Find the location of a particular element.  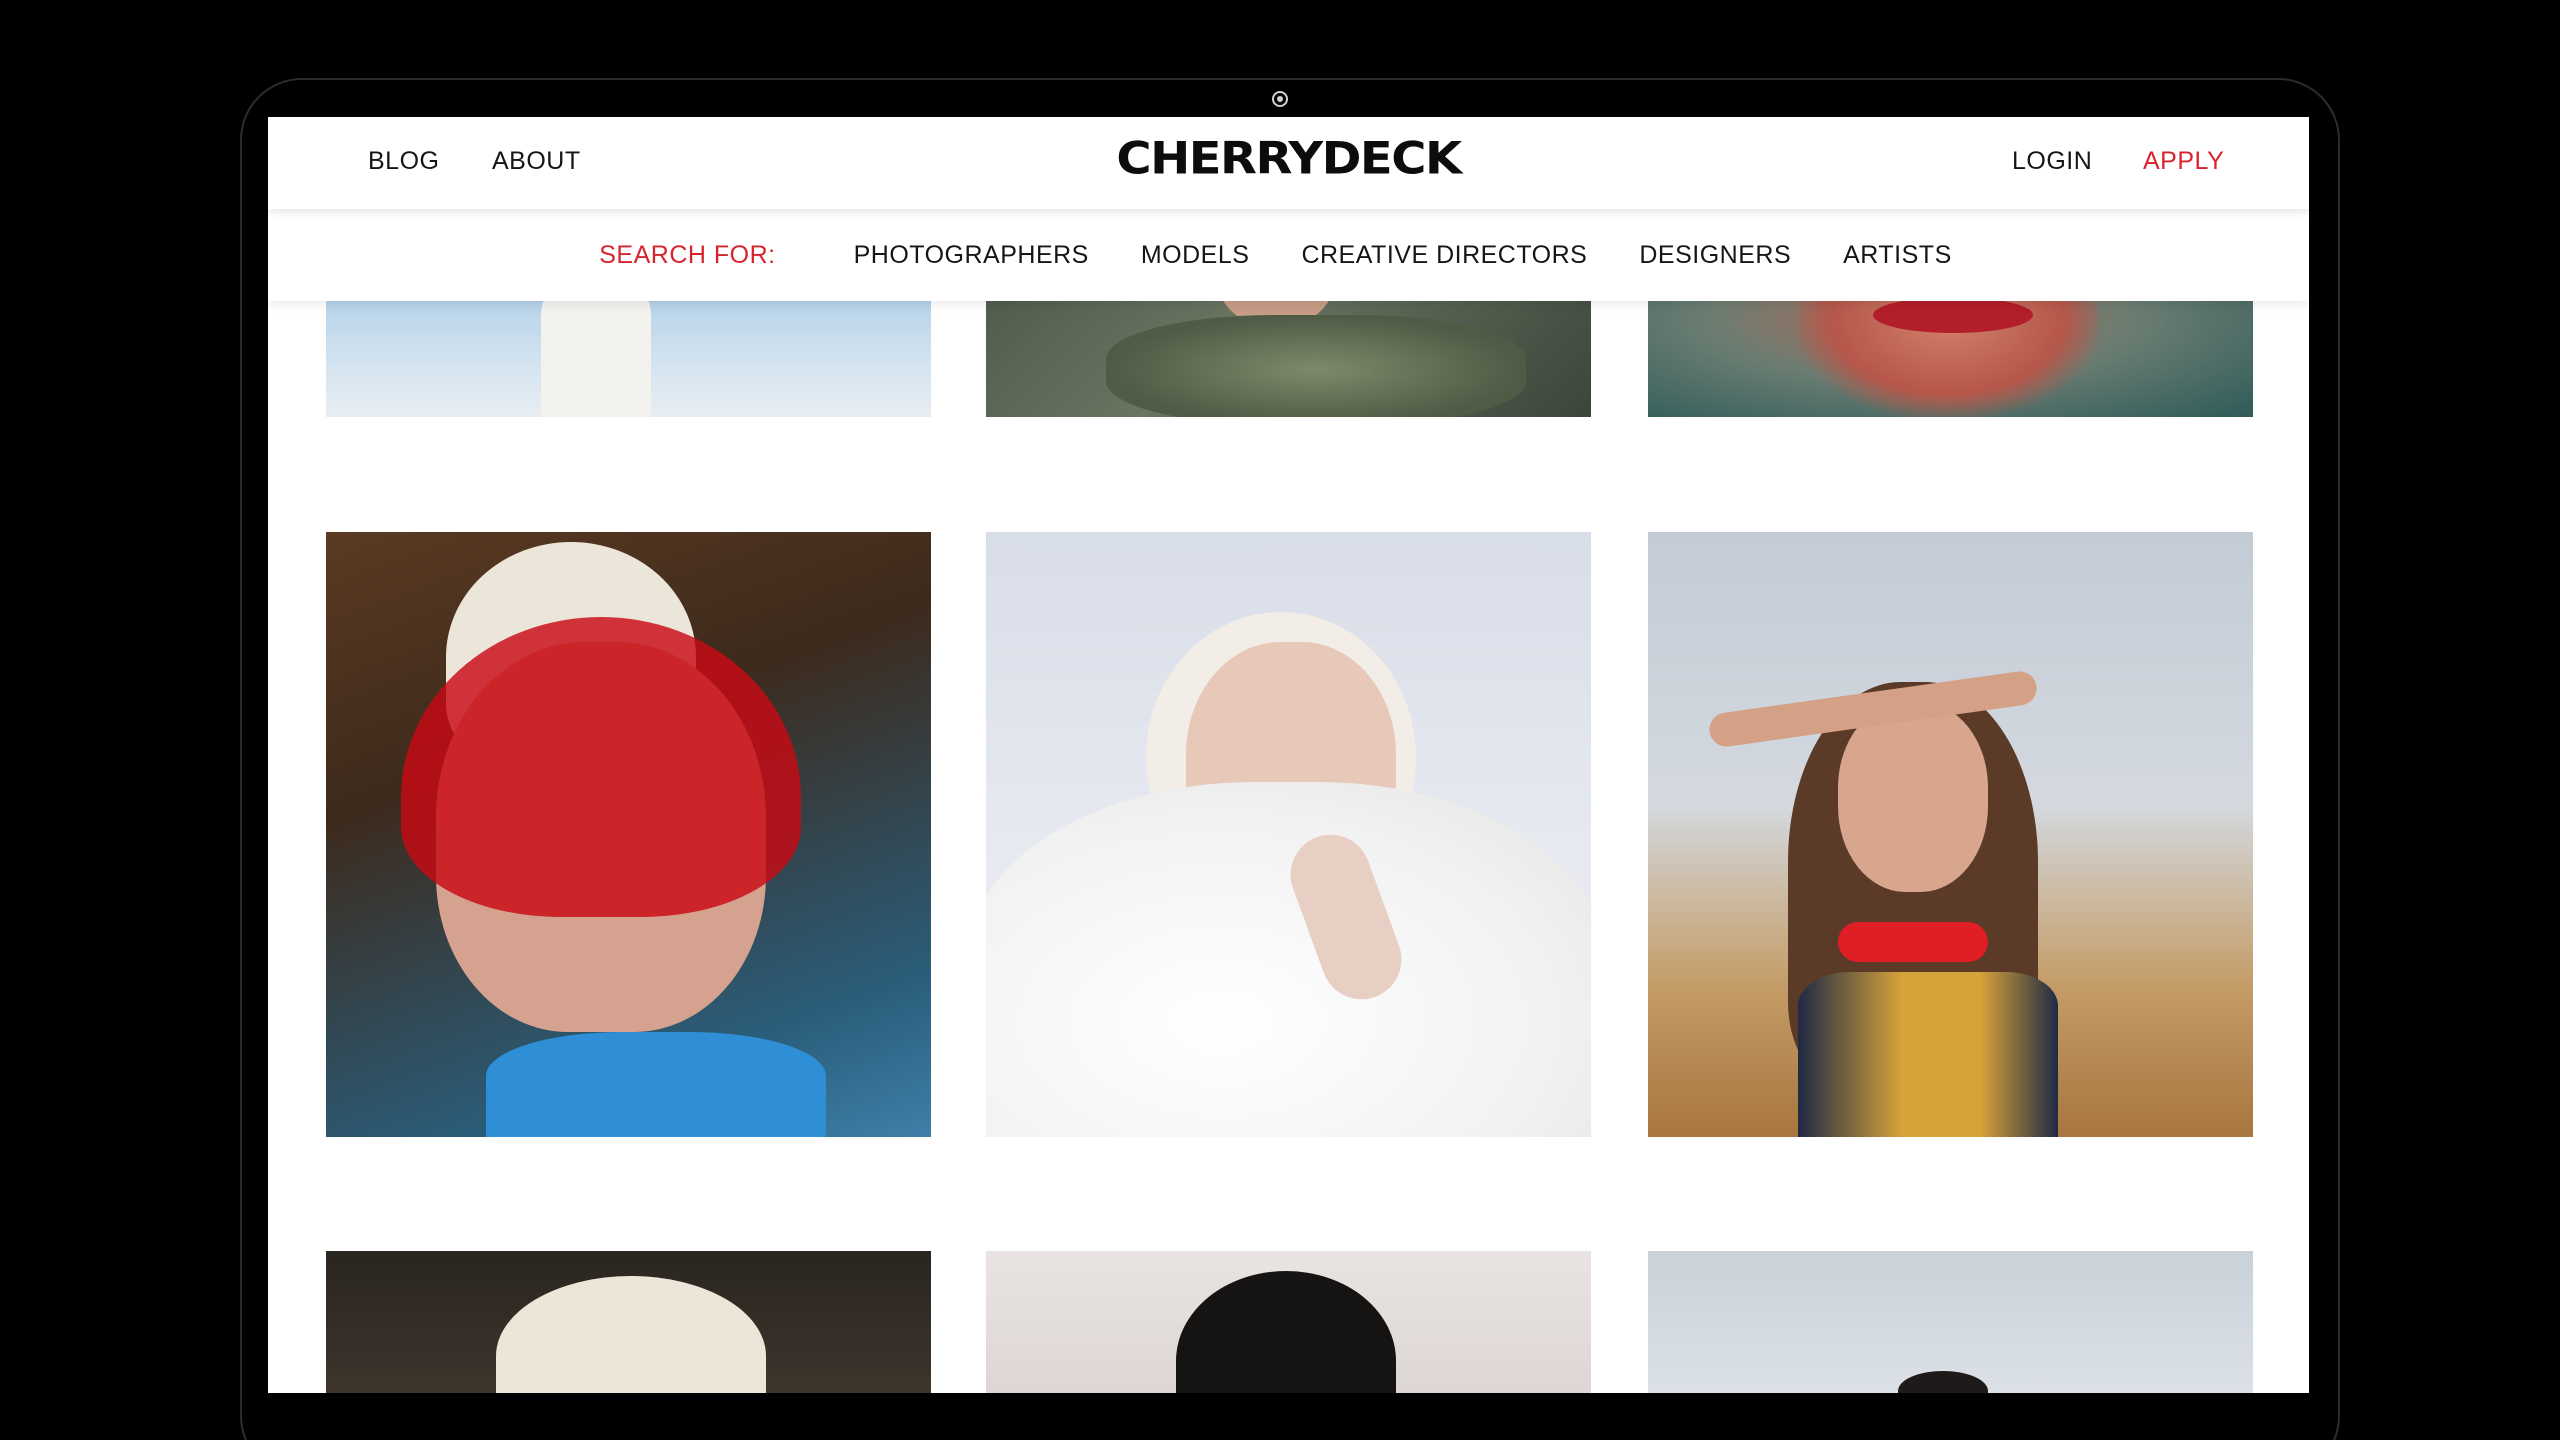

category-creative-directors: CREATIVE DIRECTORS is located at coordinates (1444, 255).